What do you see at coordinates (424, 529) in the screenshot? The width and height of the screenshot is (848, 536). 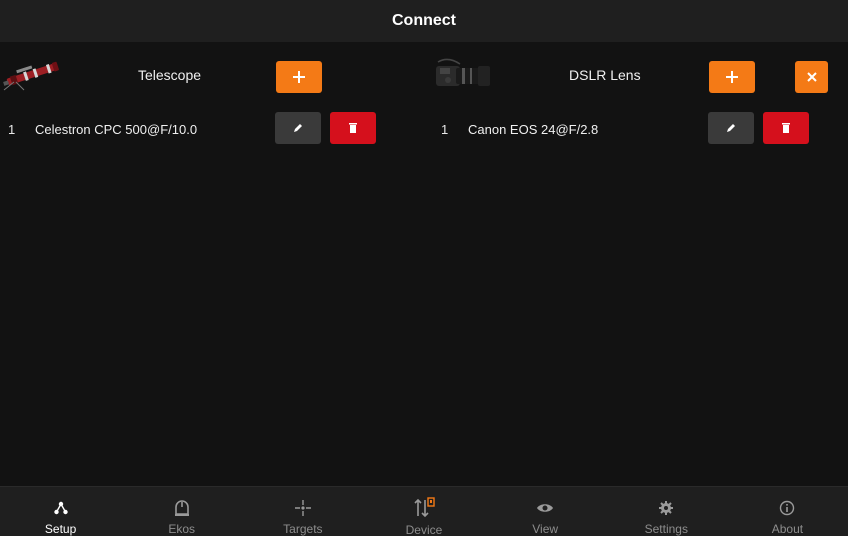 I see `nav-label-device: Device` at bounding box center [424, 529].